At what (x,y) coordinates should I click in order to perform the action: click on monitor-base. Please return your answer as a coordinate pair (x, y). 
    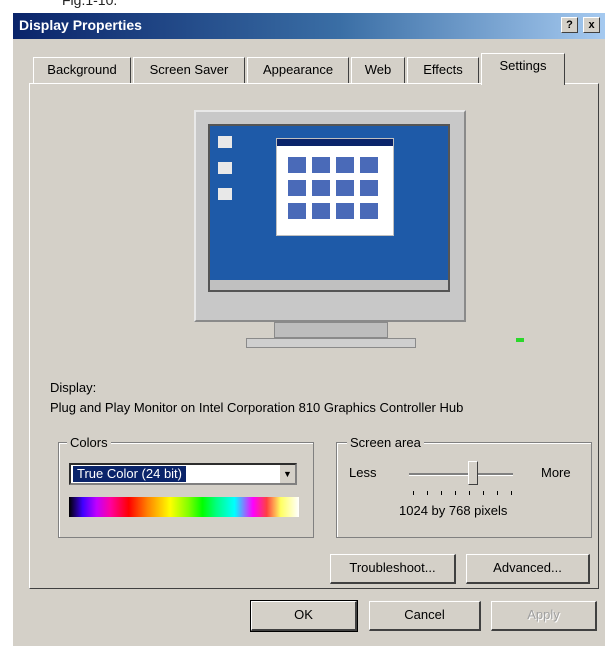
    Looking at the image, I should click on (331, 343).